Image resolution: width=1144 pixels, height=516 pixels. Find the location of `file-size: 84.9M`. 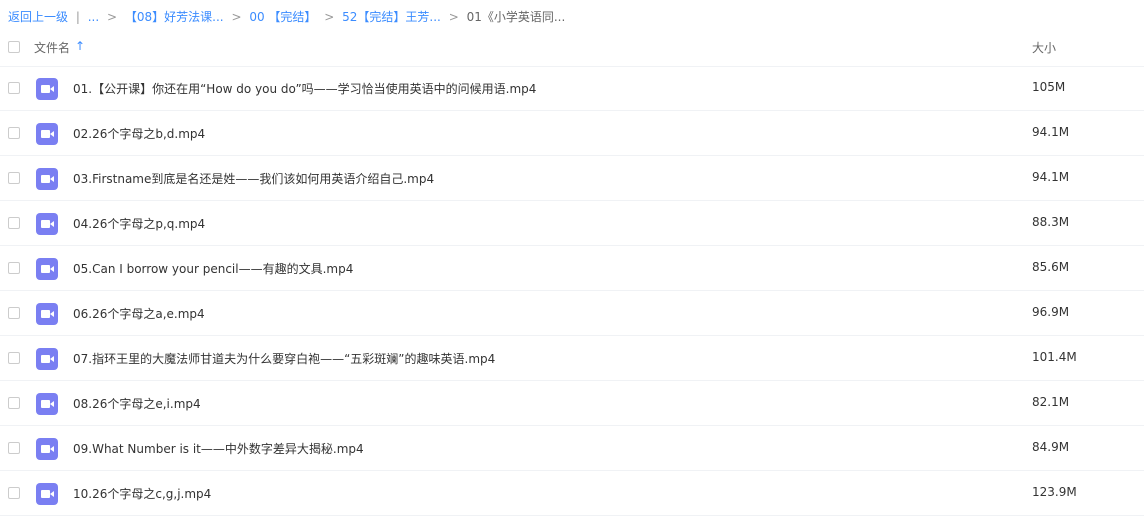

file-size: 84.9M is located at coordinates (1051, 447).